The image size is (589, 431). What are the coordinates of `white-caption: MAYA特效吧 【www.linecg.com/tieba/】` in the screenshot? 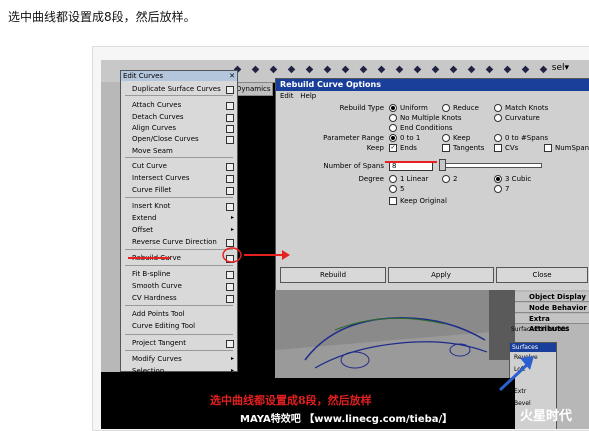 It's located at (346, 419).